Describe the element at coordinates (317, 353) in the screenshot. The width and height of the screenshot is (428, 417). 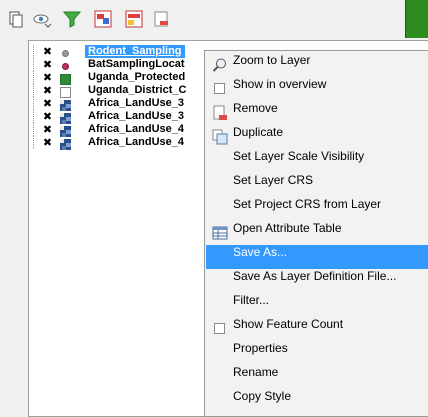
I see `menu-item-properties: Properties` at that location.